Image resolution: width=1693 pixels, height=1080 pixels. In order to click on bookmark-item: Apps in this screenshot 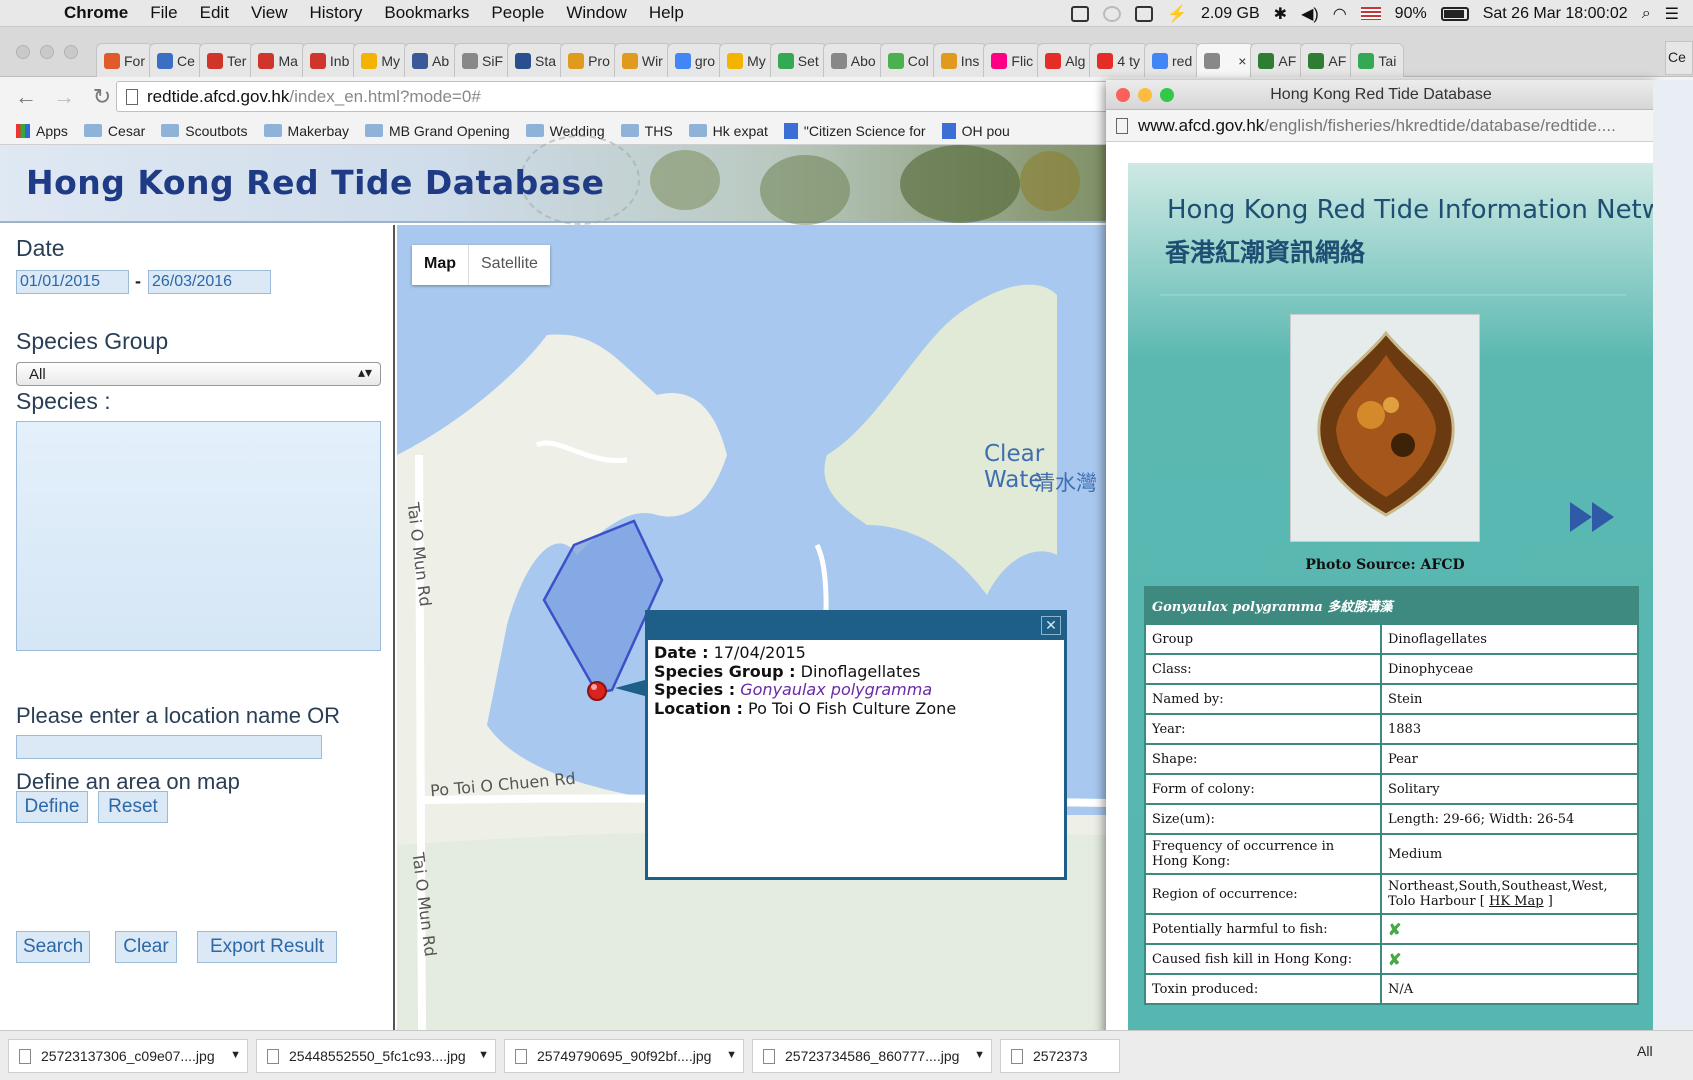, I will do `click(42, 131)`.